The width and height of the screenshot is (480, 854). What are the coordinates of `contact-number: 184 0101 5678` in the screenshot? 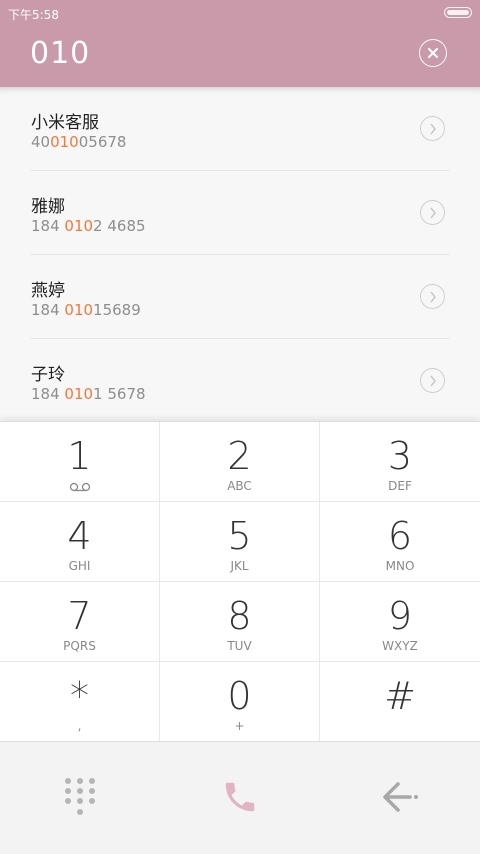 It's located at (88, 394).